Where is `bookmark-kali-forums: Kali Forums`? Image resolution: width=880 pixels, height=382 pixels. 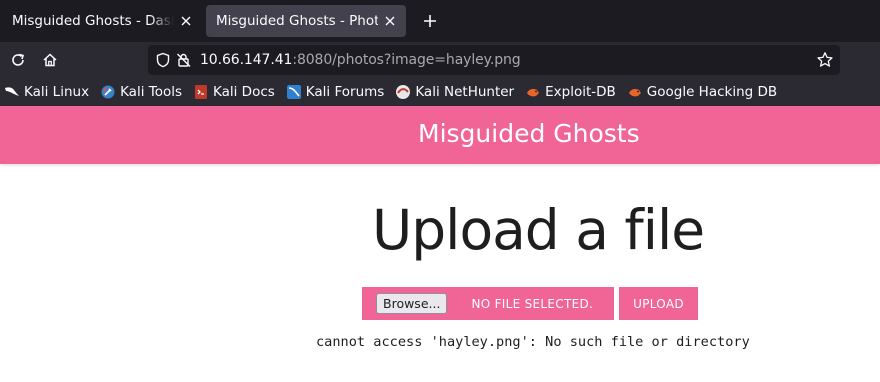
bookmark-kali-forums: Kali Forums is located at coordinates (335, 92).